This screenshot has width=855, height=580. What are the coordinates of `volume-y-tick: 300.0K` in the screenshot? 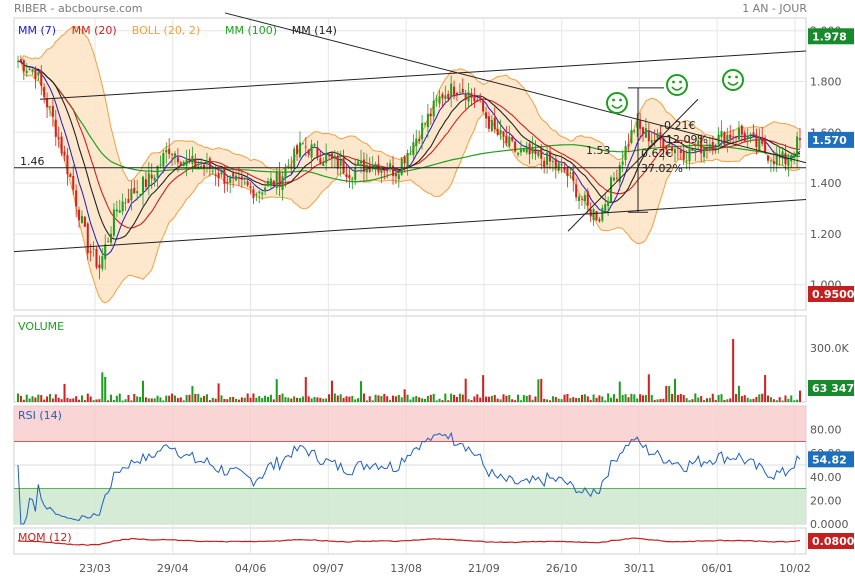 It's located at (829, 348).